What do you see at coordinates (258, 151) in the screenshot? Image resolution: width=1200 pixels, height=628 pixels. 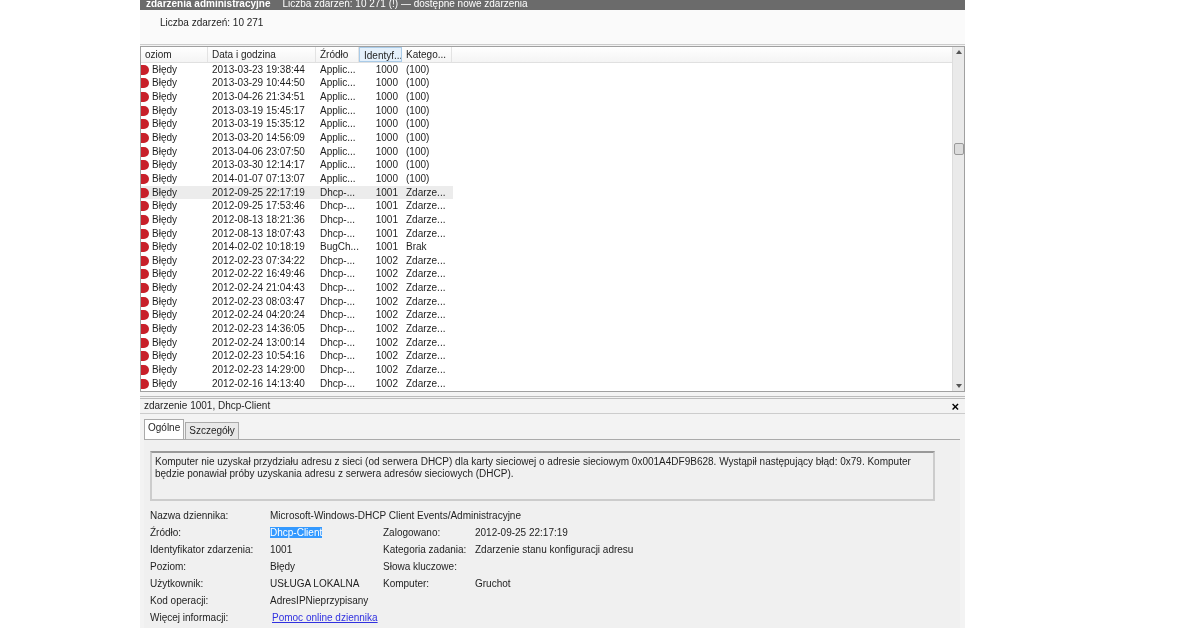 I see `table-cell-text: 2013-04-06 23:07:50` at bounding box center [258, 151].